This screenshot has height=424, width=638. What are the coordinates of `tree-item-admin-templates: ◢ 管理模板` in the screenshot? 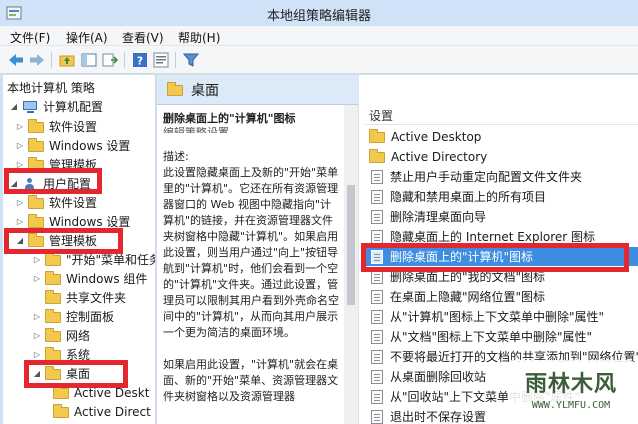 It's located at (56, 240).